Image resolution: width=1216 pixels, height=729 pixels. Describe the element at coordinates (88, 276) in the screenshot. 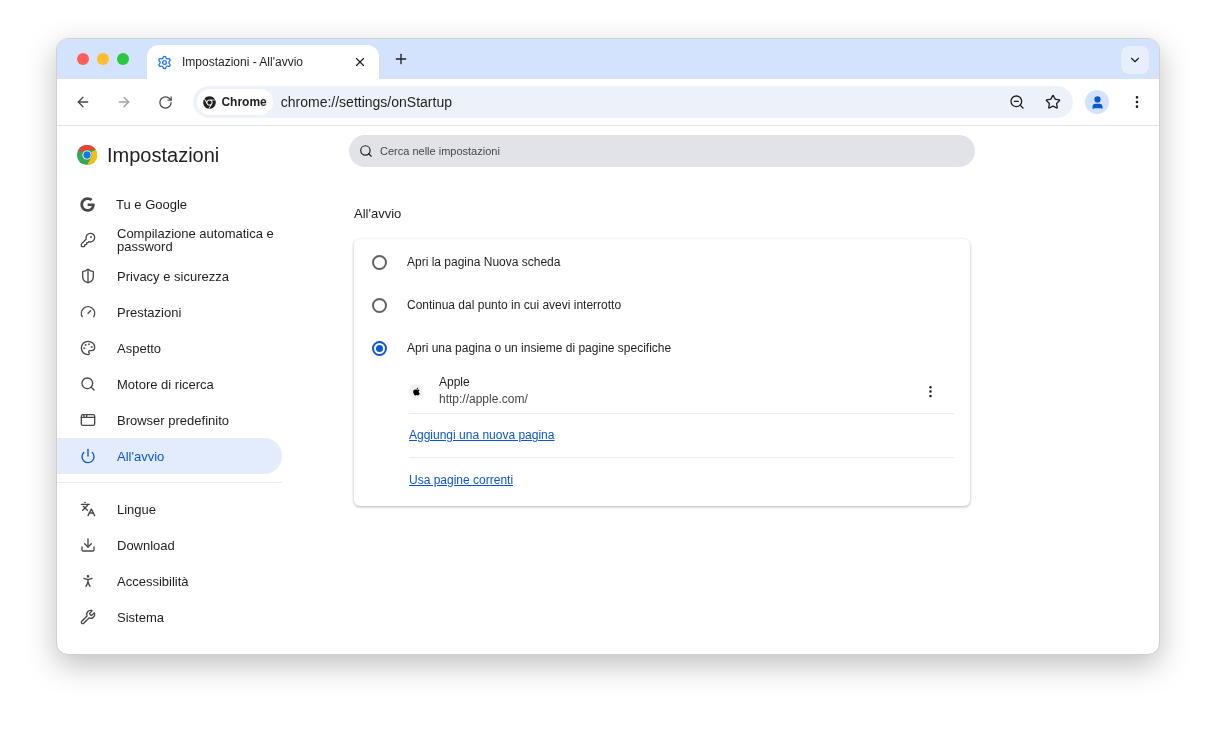

I see `shield-icon` at that location.